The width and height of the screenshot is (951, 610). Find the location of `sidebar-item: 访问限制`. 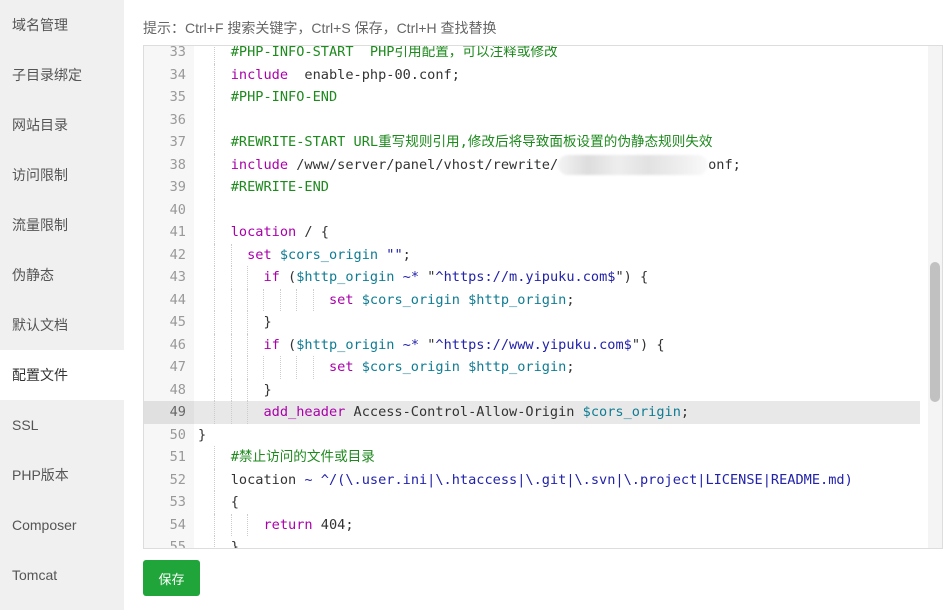

sidebar-item: 访问限制 is located at coordinates (62, 175).